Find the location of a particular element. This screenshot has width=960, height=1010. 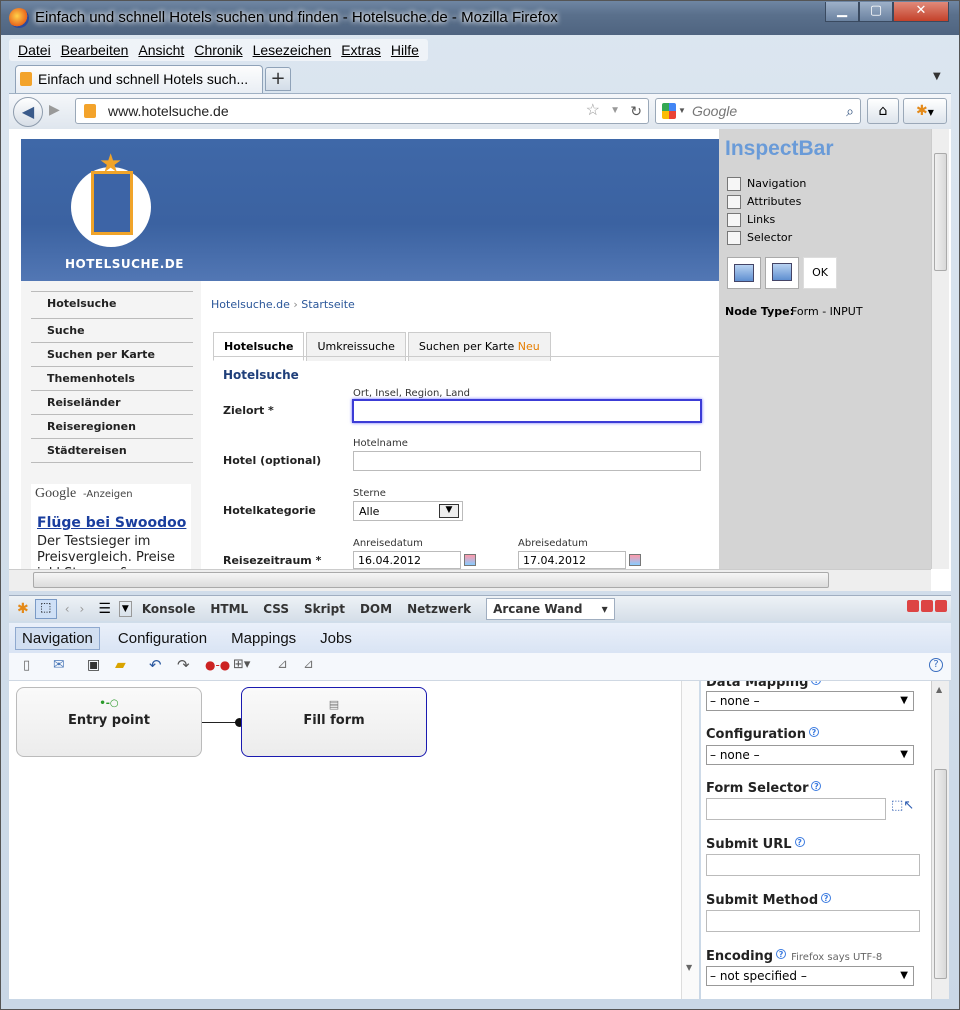

submit-method-input is located at coordinates (813, 921).